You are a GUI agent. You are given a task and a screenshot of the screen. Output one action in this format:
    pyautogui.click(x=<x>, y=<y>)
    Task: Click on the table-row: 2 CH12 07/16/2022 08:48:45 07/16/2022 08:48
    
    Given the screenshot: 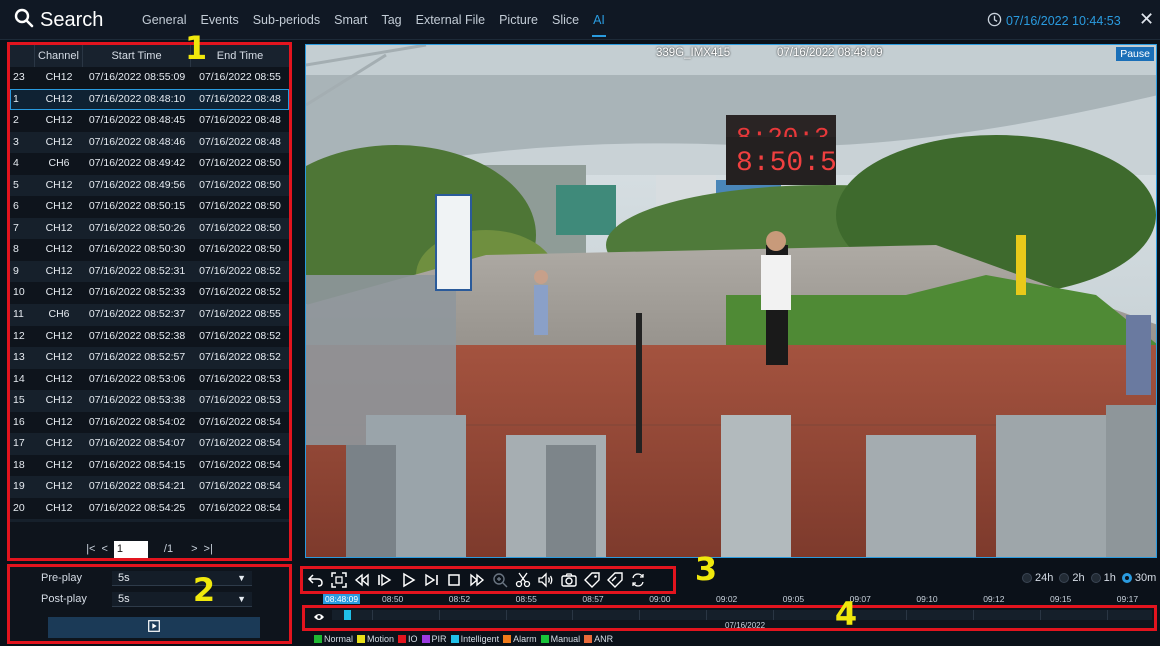 What is the action you would take?
    pyautogui.click(x=149, y=121)
    